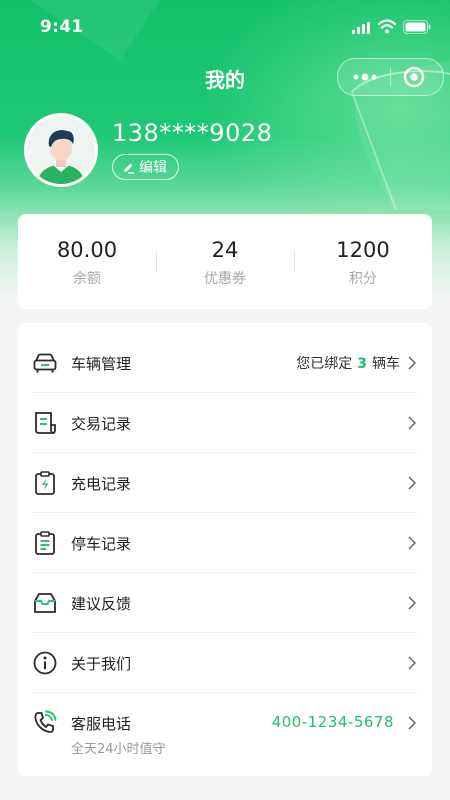  Describe the element at coordinates (417, 27) in the screenshot. I see `battery-icon` at that location.